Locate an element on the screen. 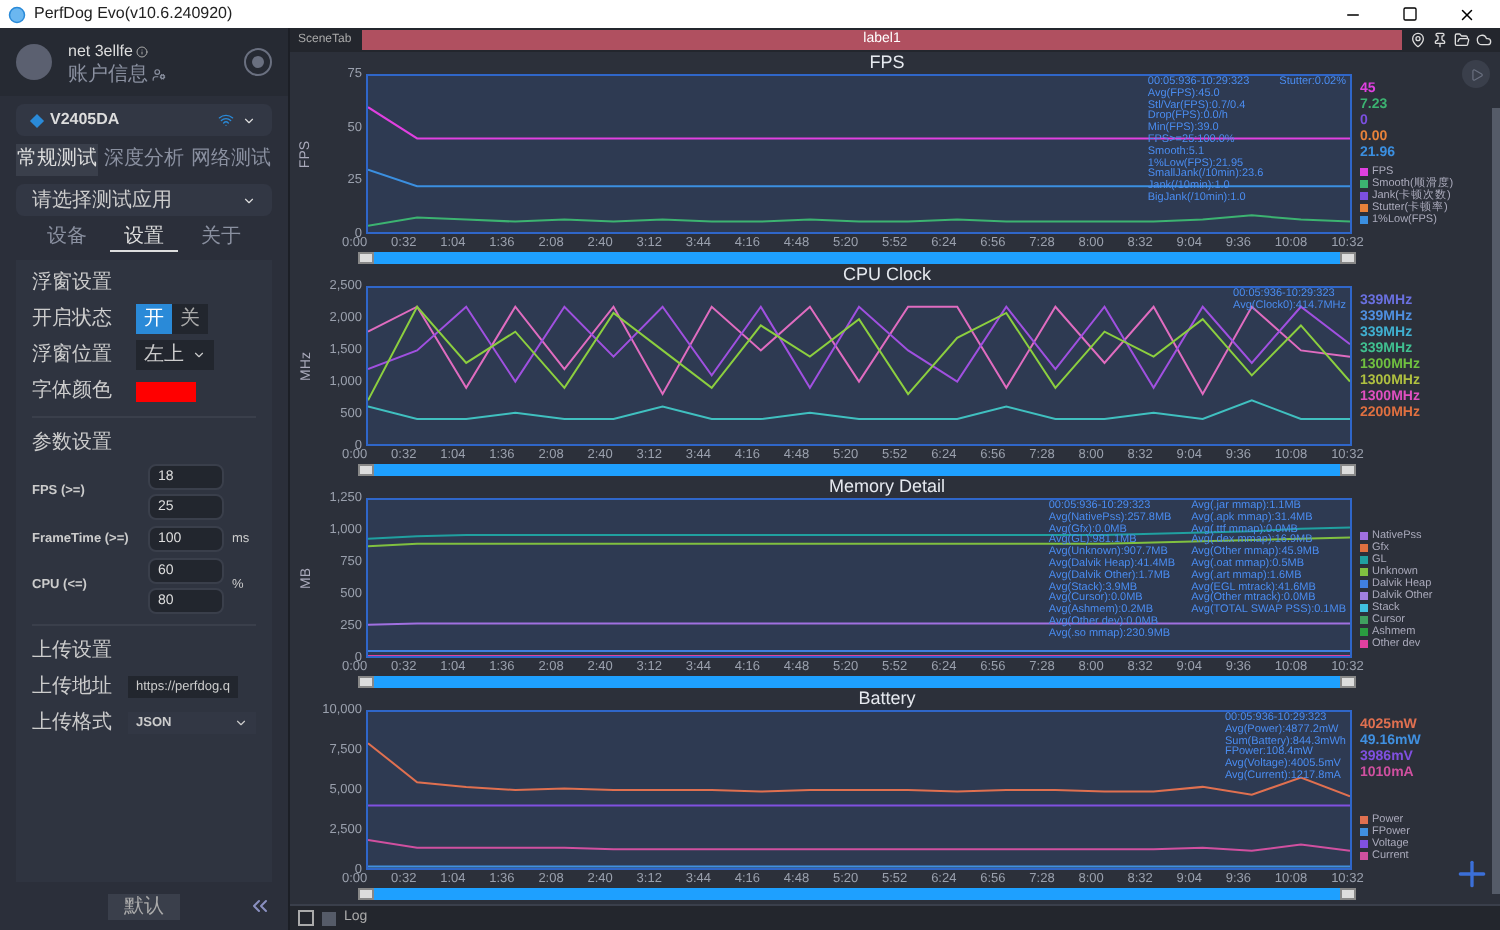 Image resolution: width=1500 pixels, height=930 pixels. position-select: 左上 is located at coordinates (175, 355).